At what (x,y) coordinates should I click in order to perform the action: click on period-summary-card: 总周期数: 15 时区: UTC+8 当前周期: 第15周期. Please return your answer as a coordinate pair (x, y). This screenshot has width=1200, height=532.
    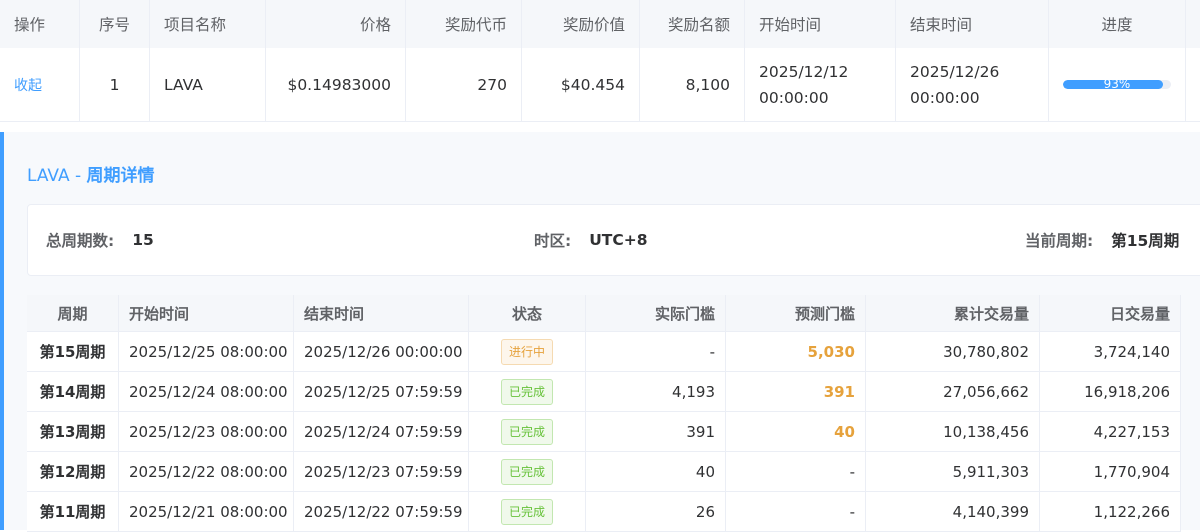
    Looking at the image, I should click on (613, 240).